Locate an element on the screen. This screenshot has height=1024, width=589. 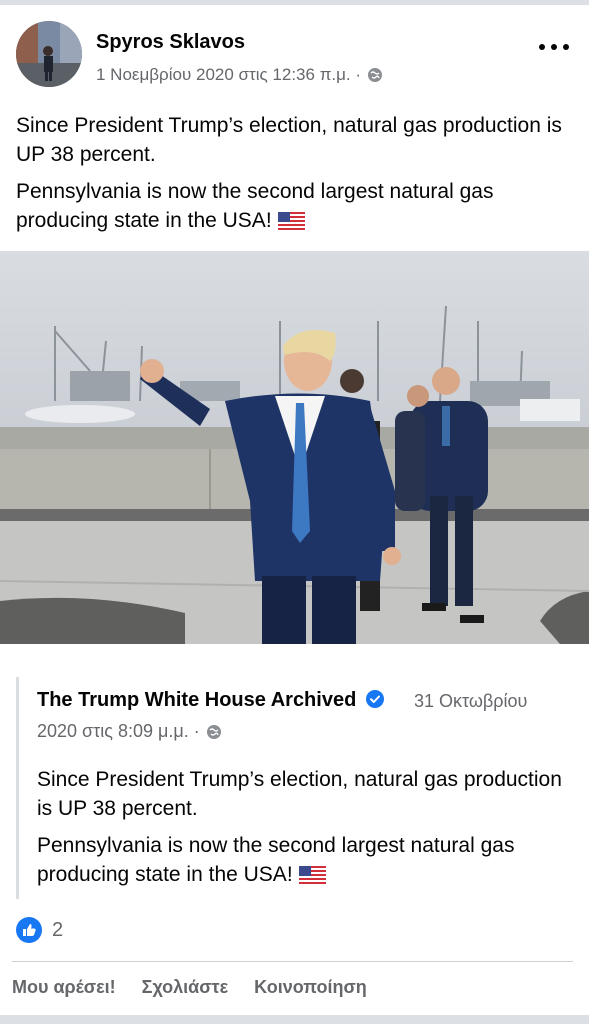
post-author-name: Spyros Sklavos is located at coordinates (170, 42).